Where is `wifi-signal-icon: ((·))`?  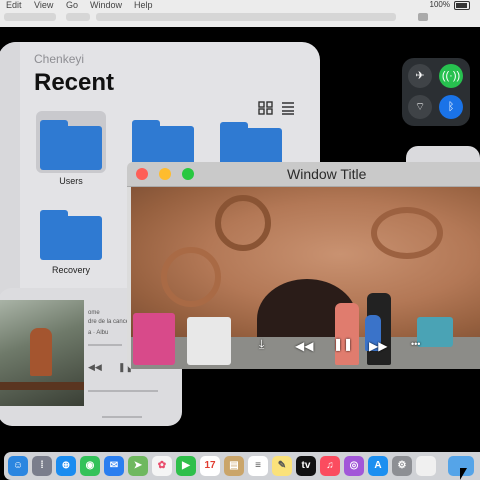
wifi-signal-icon: ((·)) is located at coordinates (451, 76).